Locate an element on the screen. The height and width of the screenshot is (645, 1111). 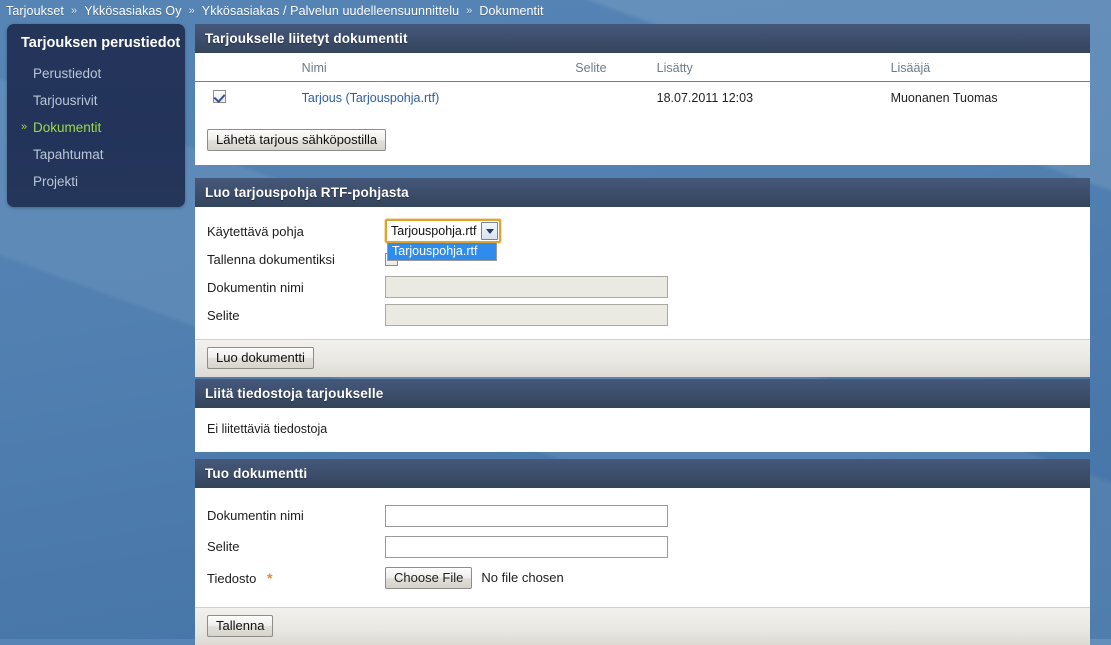
row-checkbox is located at coordinates (219, 96).